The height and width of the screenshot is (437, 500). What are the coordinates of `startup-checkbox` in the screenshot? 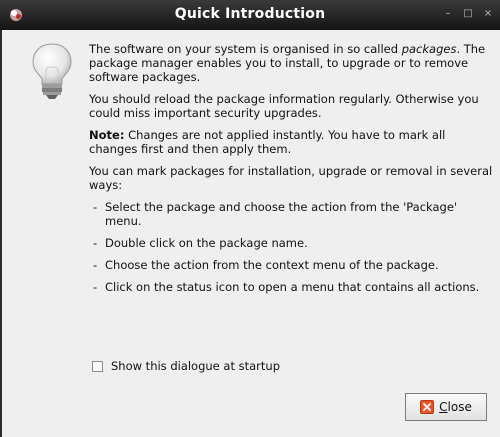 It's located at (97, 366).